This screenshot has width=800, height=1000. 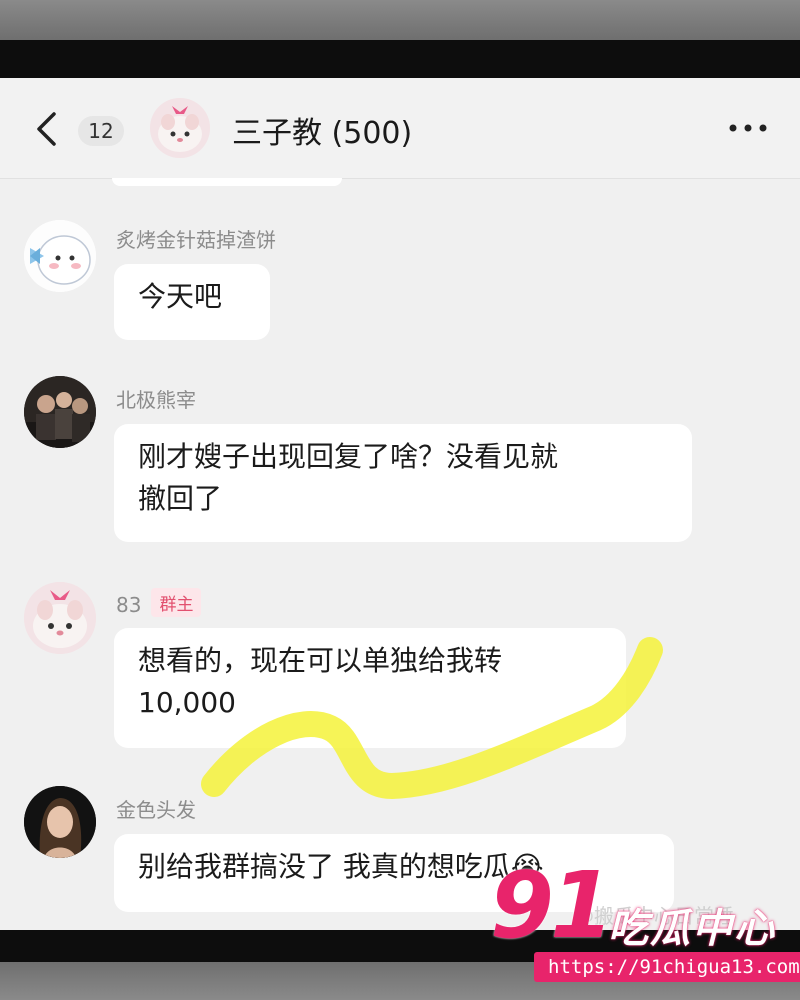 What do you see at coordinates (322, 133) in the screenshot?
I see `chat-title: 三子教 (500)` at bounding box center [322, 133].